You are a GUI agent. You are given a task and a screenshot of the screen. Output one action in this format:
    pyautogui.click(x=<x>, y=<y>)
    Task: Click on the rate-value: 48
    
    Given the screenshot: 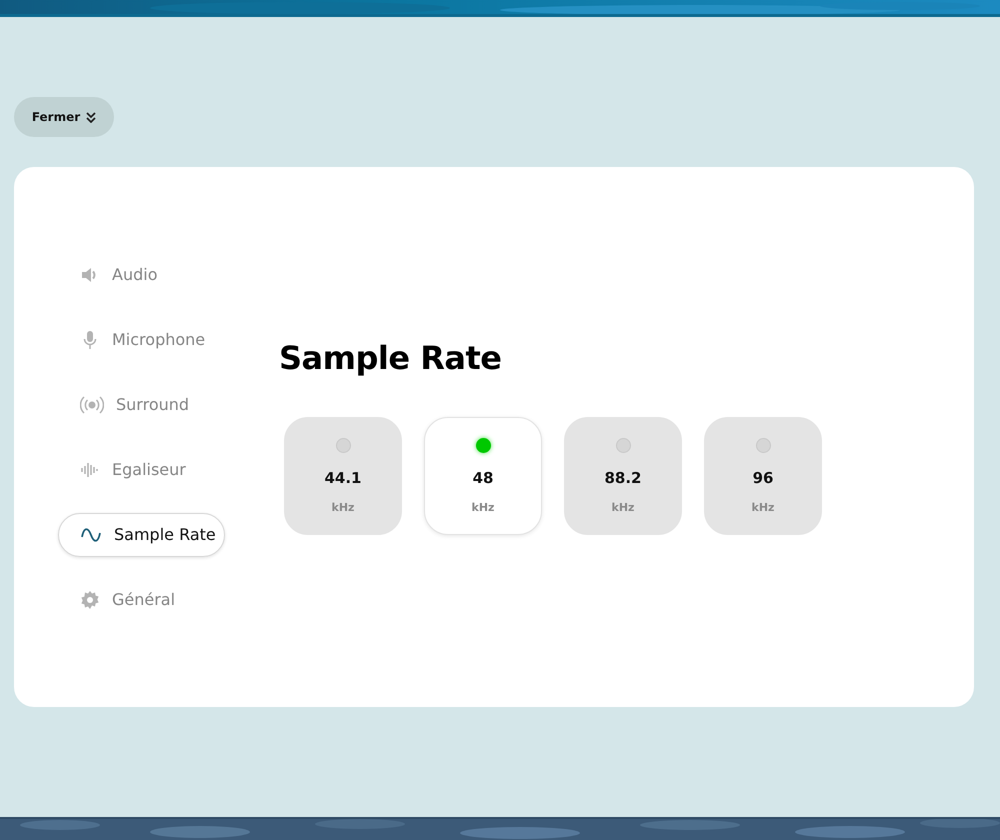 What is the action you would take?
    pyautogui.click(x=483, y=479)
    